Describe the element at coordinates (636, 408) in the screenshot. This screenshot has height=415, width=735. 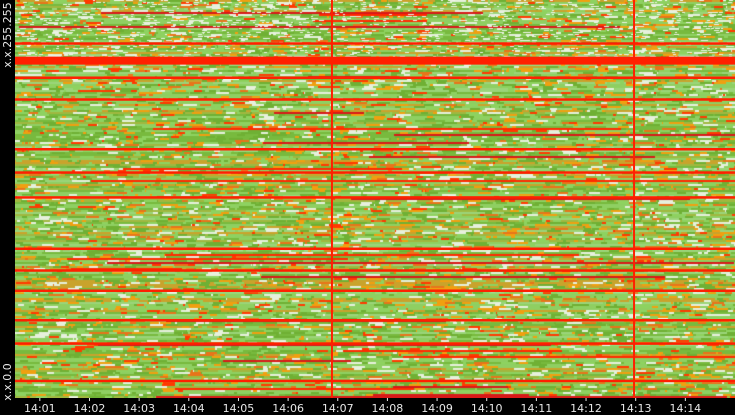
I see `x-tick-label: 14:13` at that location.